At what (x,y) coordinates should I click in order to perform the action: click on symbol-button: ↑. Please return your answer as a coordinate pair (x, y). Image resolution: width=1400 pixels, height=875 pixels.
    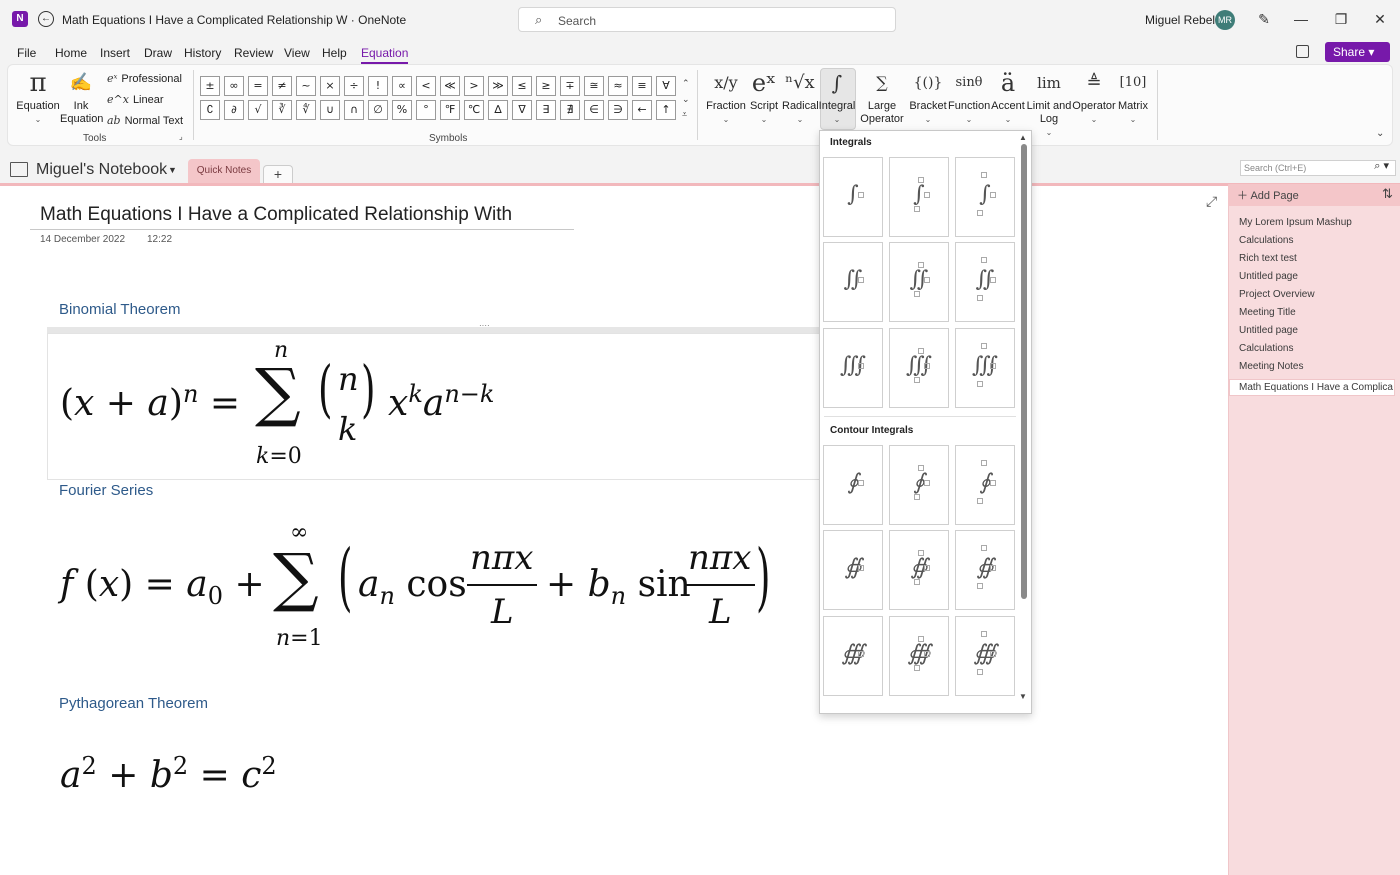
    Looking at the image, I should click on (666, 110).